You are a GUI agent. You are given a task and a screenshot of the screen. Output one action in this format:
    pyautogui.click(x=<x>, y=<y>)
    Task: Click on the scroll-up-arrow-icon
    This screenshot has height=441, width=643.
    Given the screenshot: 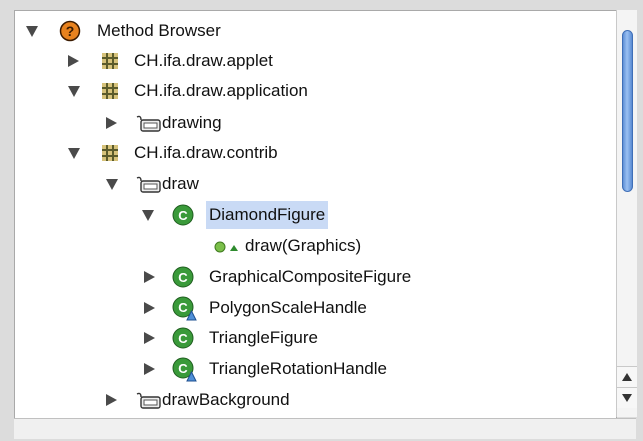 What is the action you would take?
    pyautogui.click(x=627, y=377)
    